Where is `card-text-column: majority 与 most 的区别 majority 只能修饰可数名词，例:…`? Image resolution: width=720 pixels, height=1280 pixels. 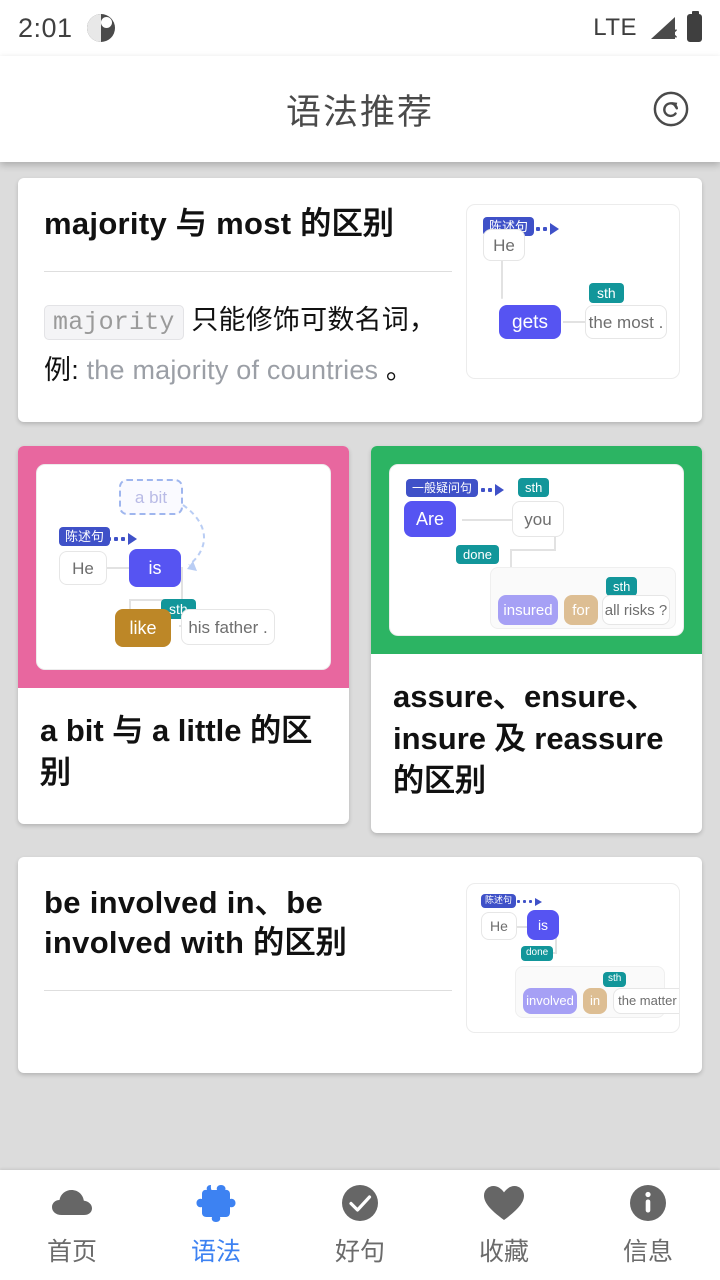 card-text-column: majority 与 most 的区别 majority 只能修饰可数名词，例:… is located at coordinates (255, 300).